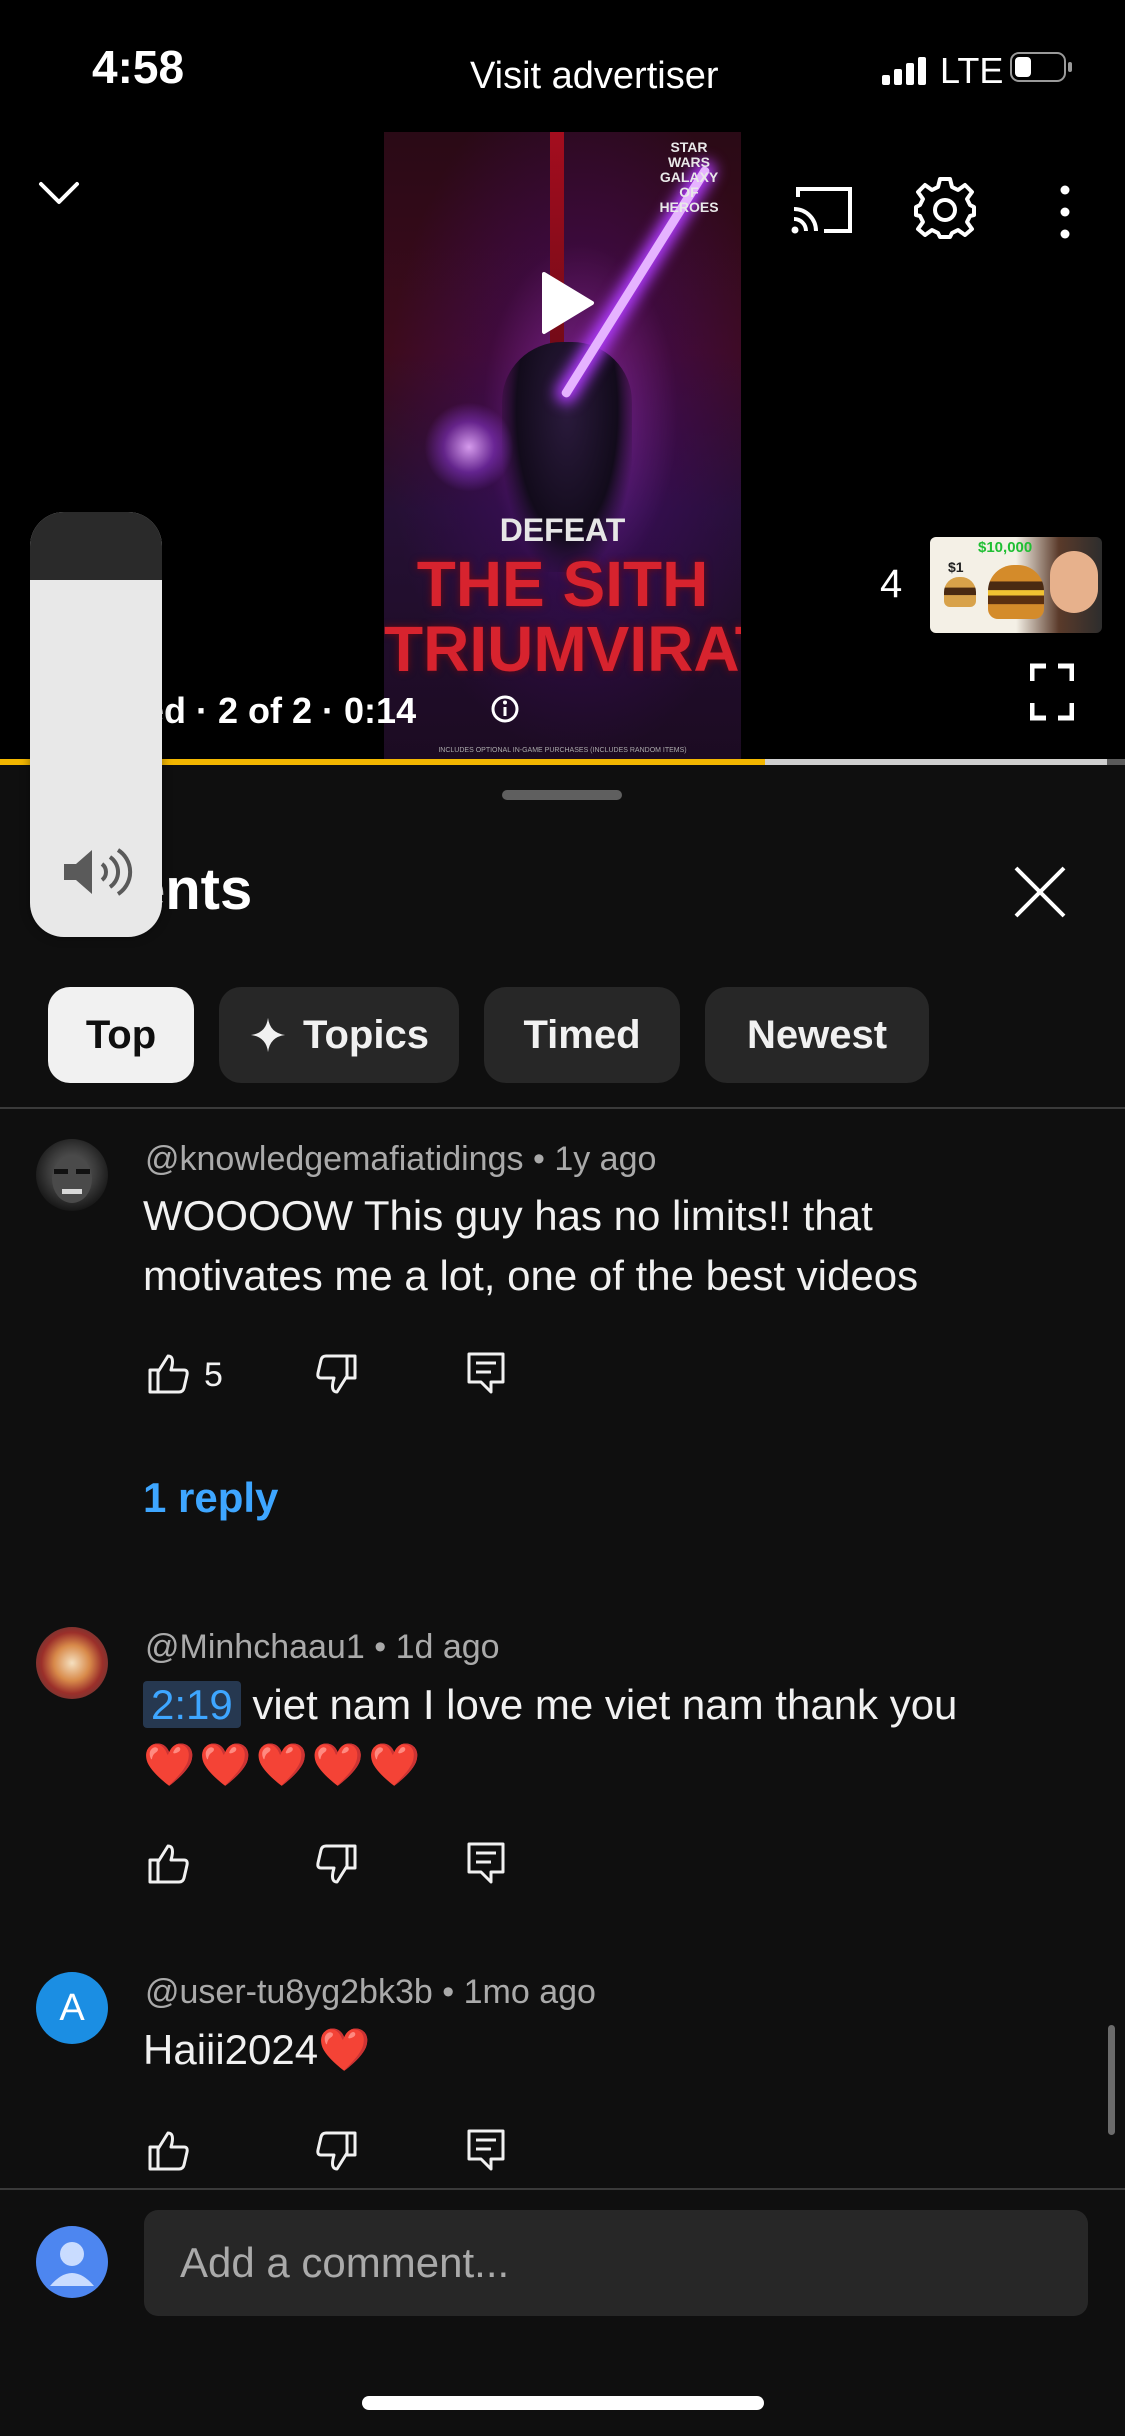 This screenshot has width=1125, height=2436. What do you see at coordinates (268, 1035) in the screenshot?
I see `sparkle-icon` at bounding box center [268, 1035].